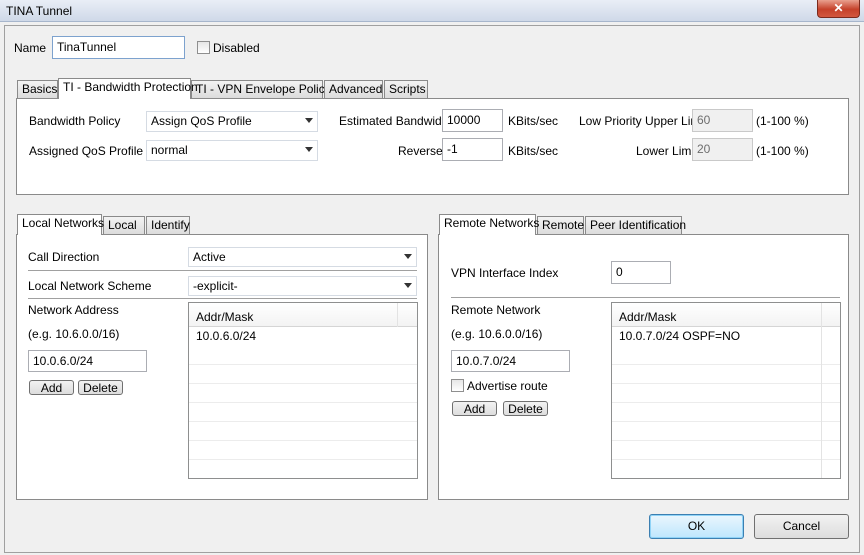 The image size is (864, 555). I want to click on estimated-bandwidth-input: 10000, so click(472, 120).